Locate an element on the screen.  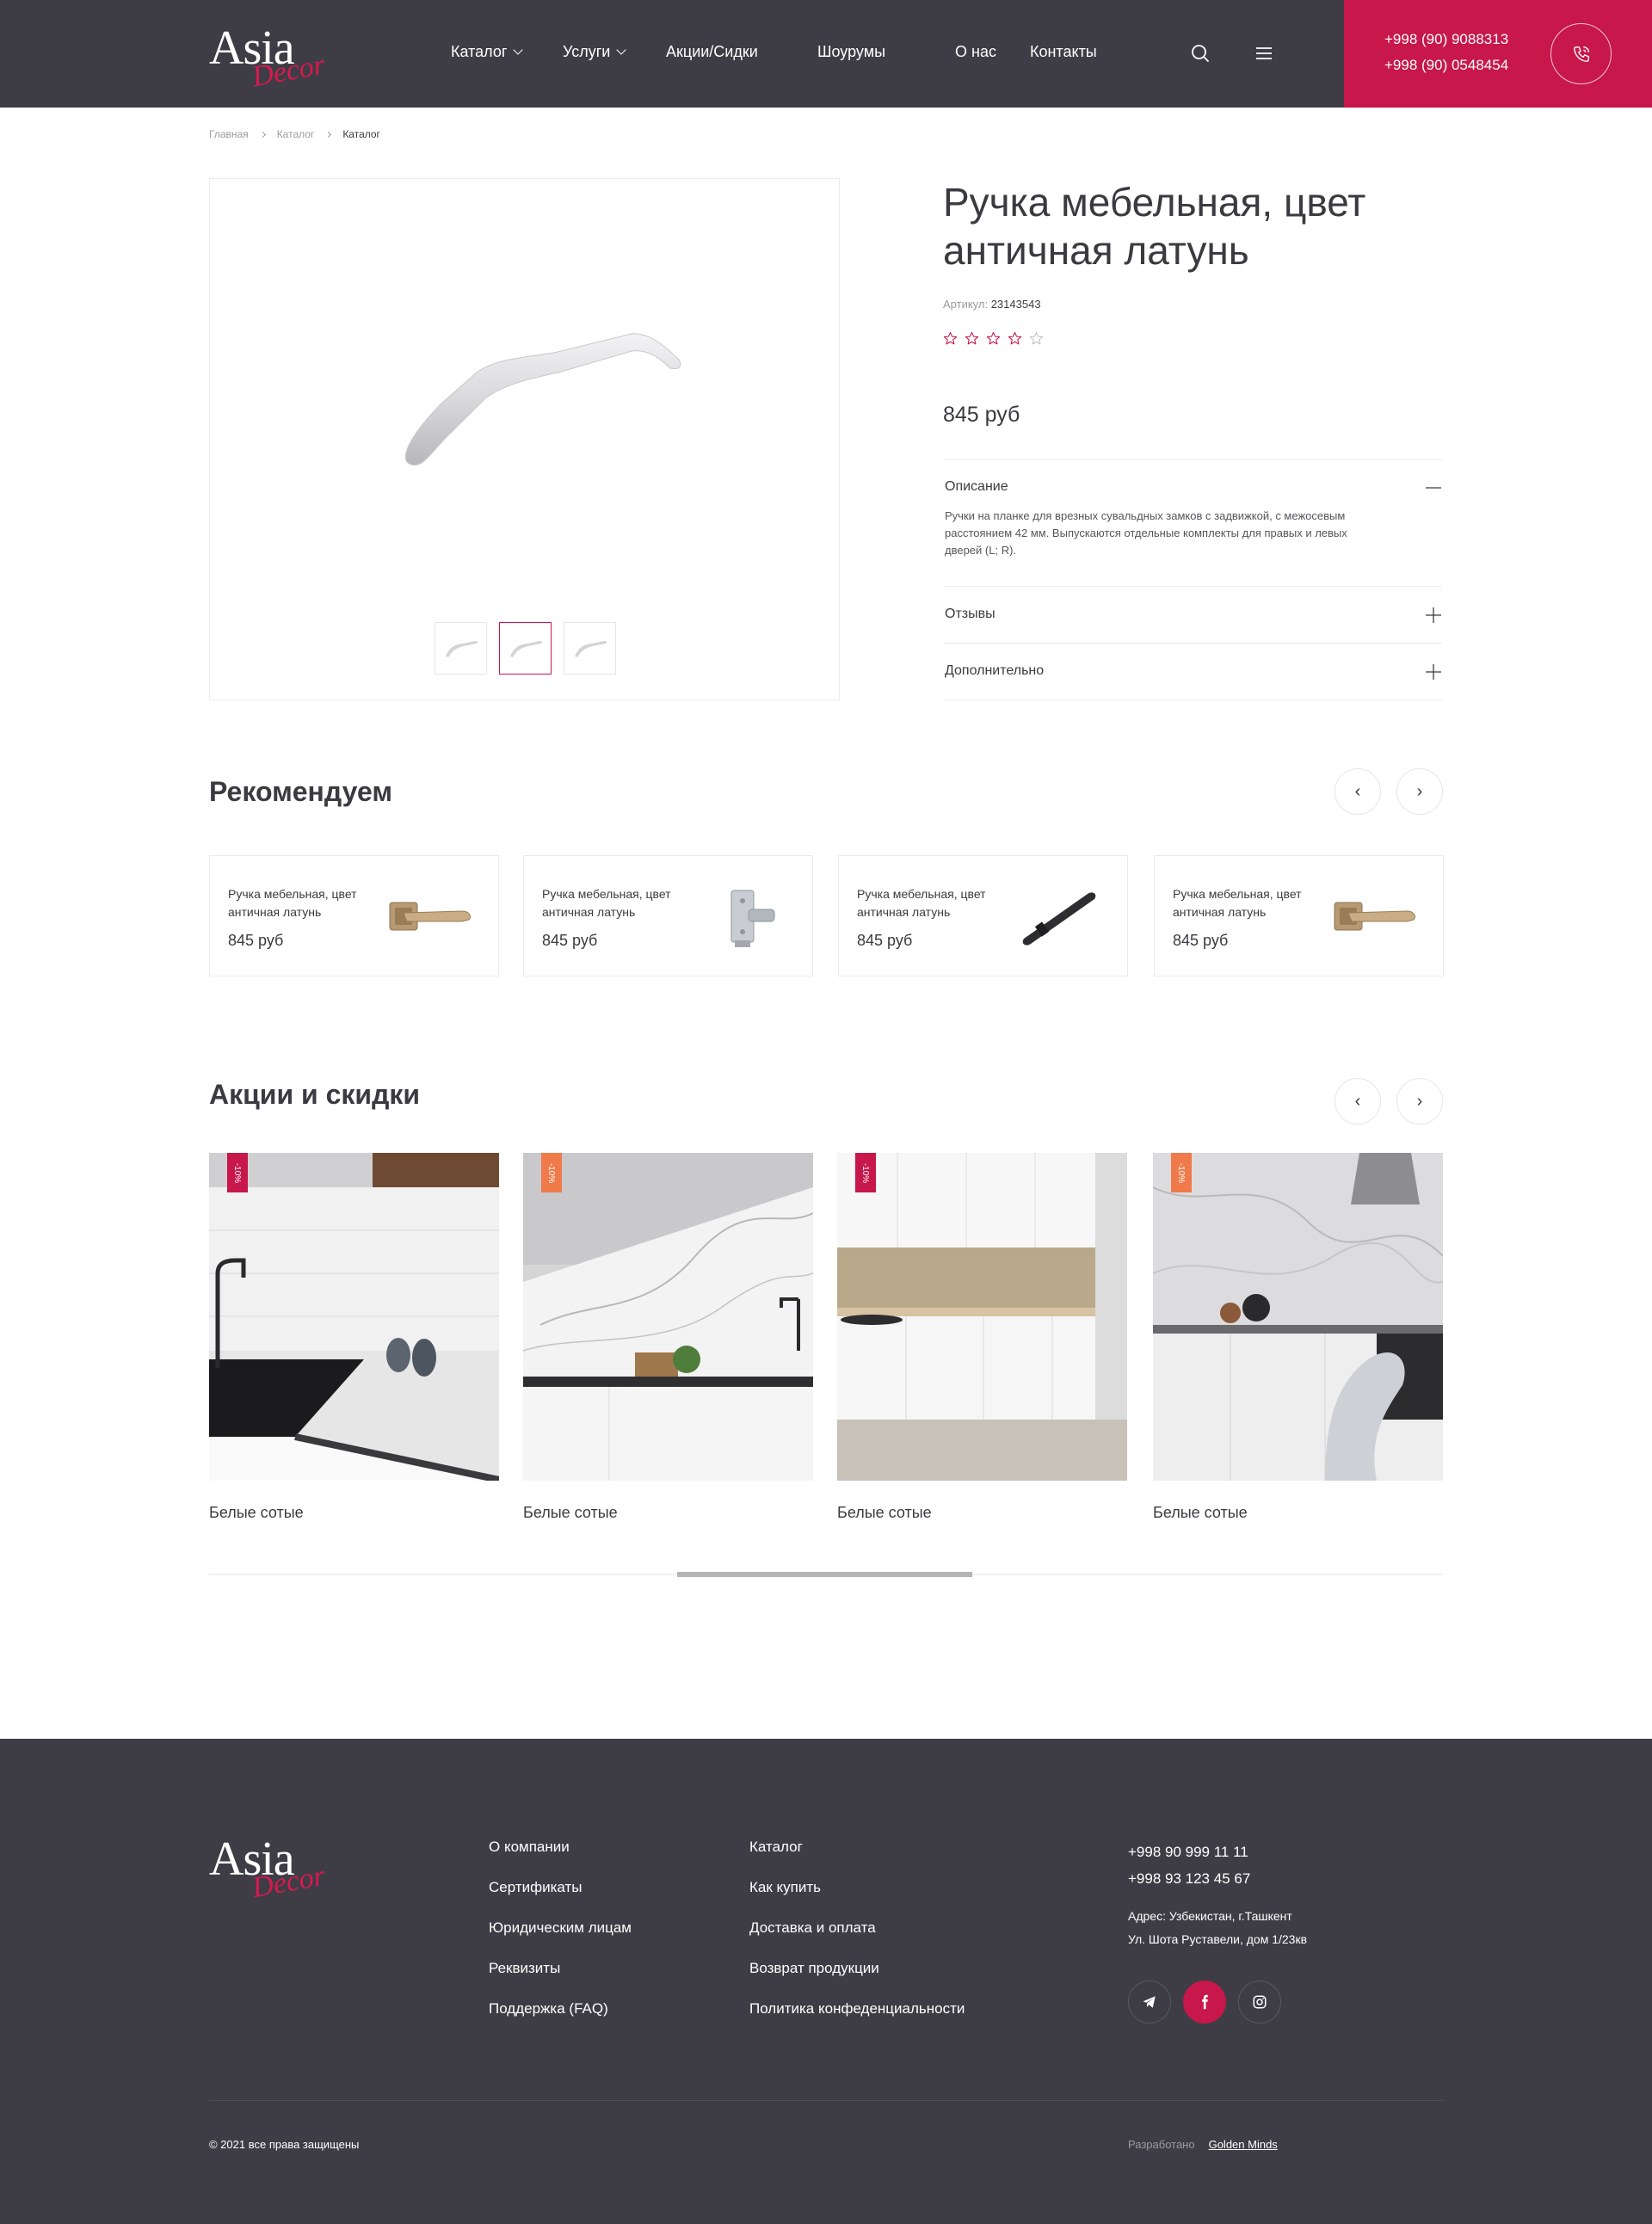
telegram-icon is located at coordinates (1149, 2002).